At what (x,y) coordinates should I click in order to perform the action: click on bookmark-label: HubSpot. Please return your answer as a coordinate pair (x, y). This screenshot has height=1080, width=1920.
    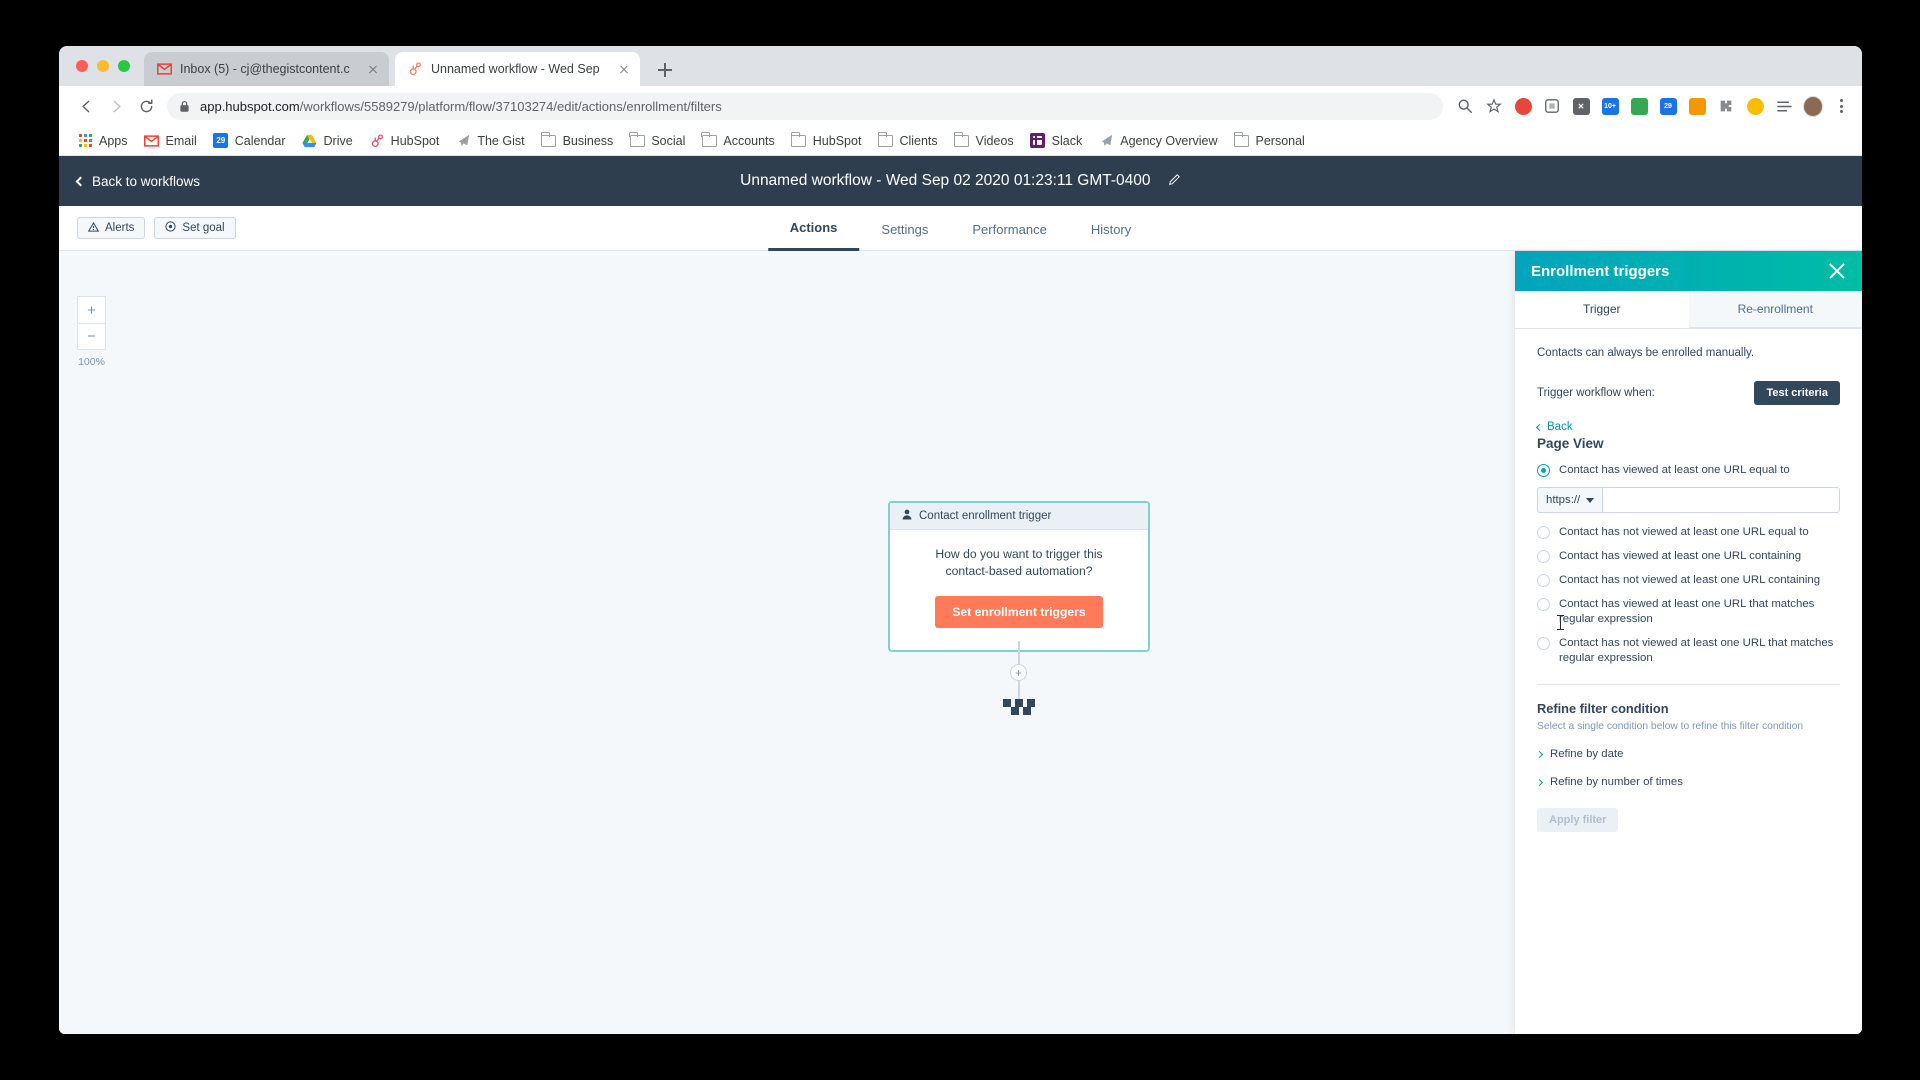
    Looking at the image, I should click on (415, 140).